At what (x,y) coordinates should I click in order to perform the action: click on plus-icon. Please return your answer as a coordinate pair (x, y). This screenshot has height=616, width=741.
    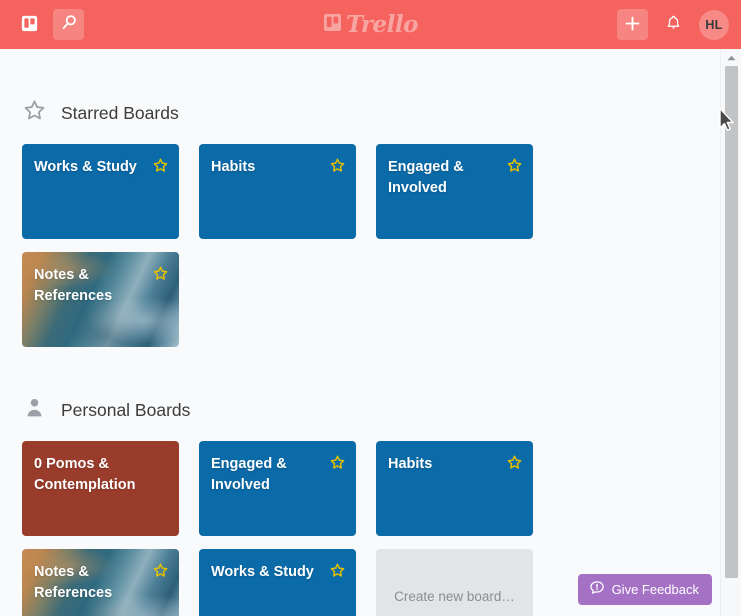
    Looking at the image, I should click on (632, 25).